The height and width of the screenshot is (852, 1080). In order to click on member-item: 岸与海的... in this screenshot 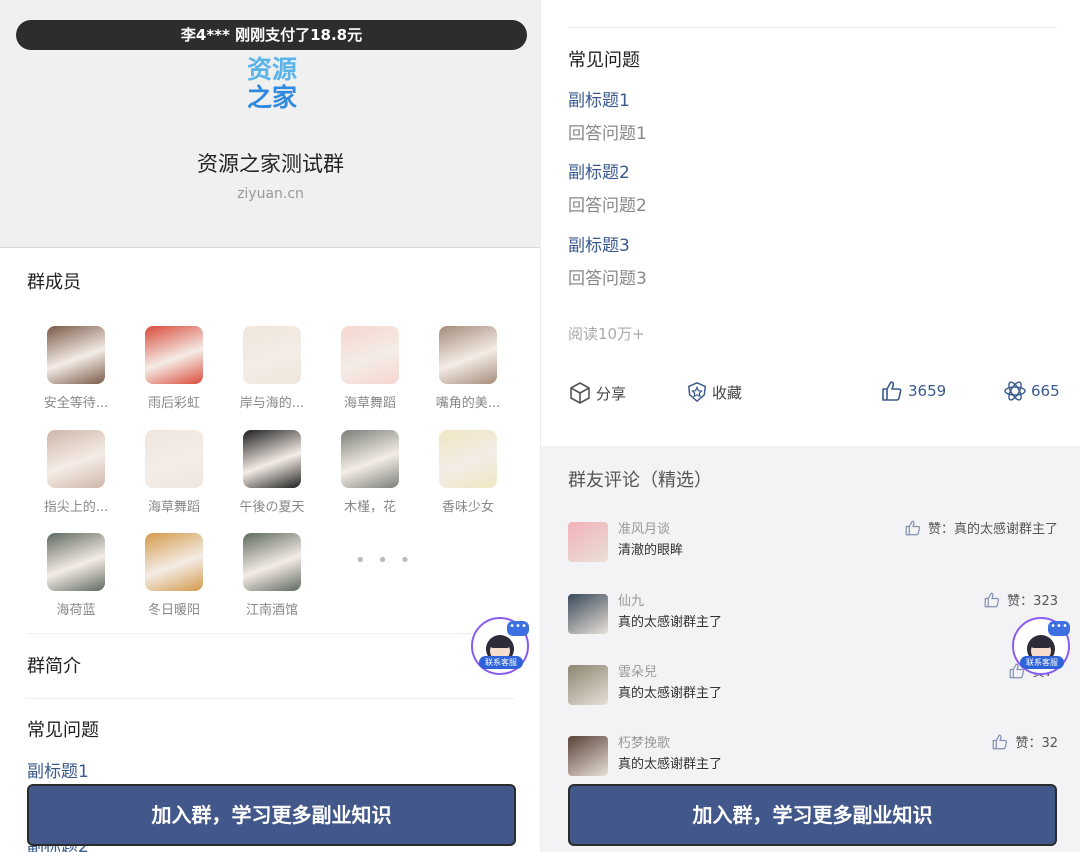, I will do `click(272, 368)`.